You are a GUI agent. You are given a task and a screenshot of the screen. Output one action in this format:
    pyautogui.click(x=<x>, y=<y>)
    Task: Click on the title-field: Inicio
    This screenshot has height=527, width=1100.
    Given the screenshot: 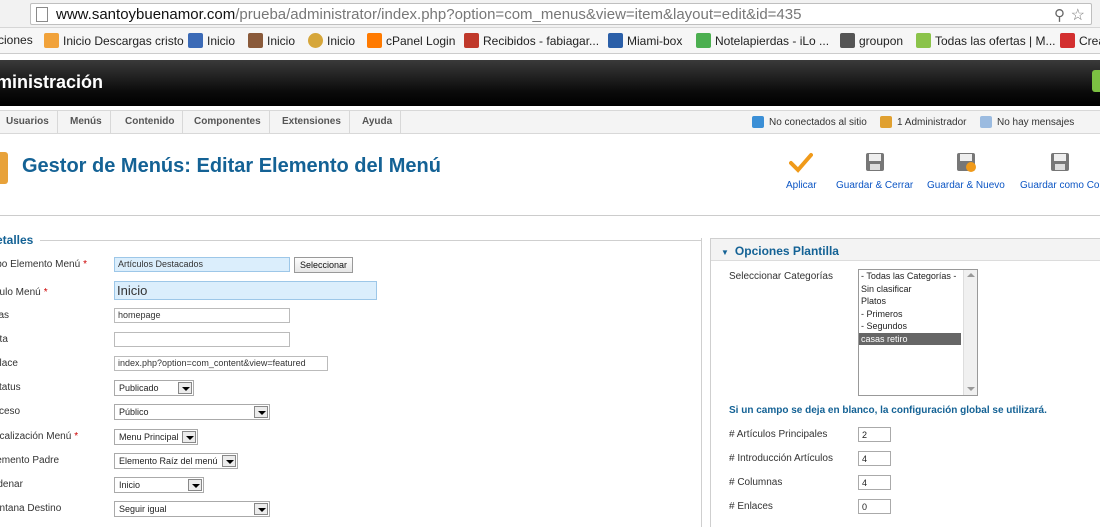 What is the action you would take?
    pyautogui.click(x=245, y=290)
    